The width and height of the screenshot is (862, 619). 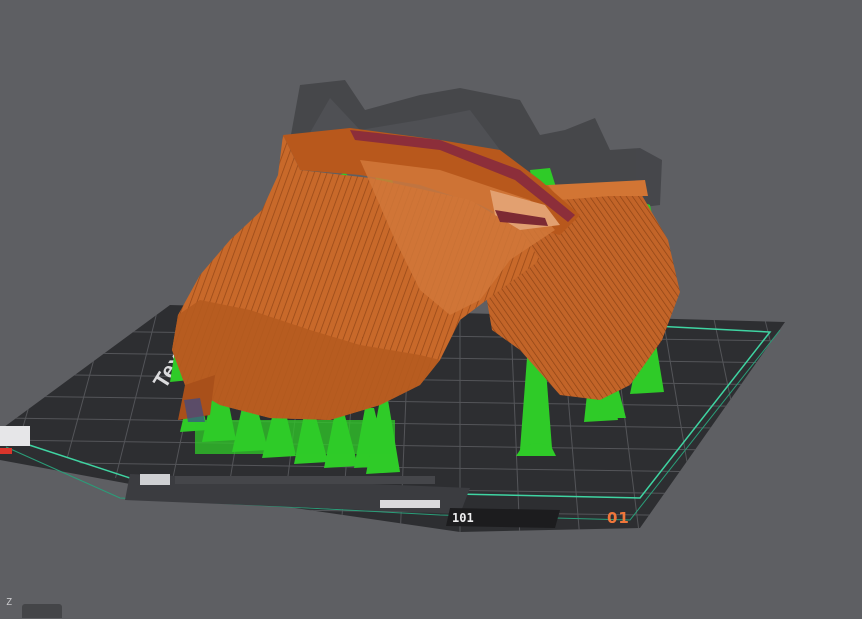 I want to click on plate-number: 01, so click(x=618, y=518).